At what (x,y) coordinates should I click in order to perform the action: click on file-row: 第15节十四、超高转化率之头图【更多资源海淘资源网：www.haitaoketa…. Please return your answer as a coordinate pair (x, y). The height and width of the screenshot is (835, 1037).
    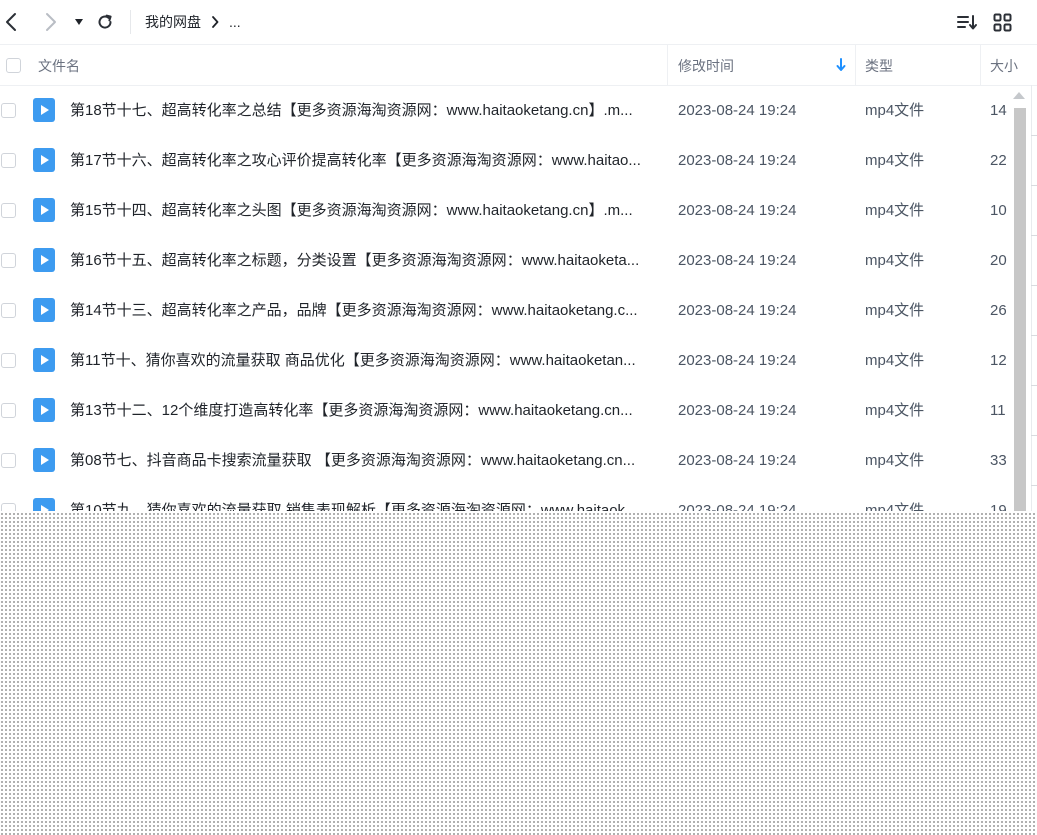
    Looking at the image, I should click on (518, 211).